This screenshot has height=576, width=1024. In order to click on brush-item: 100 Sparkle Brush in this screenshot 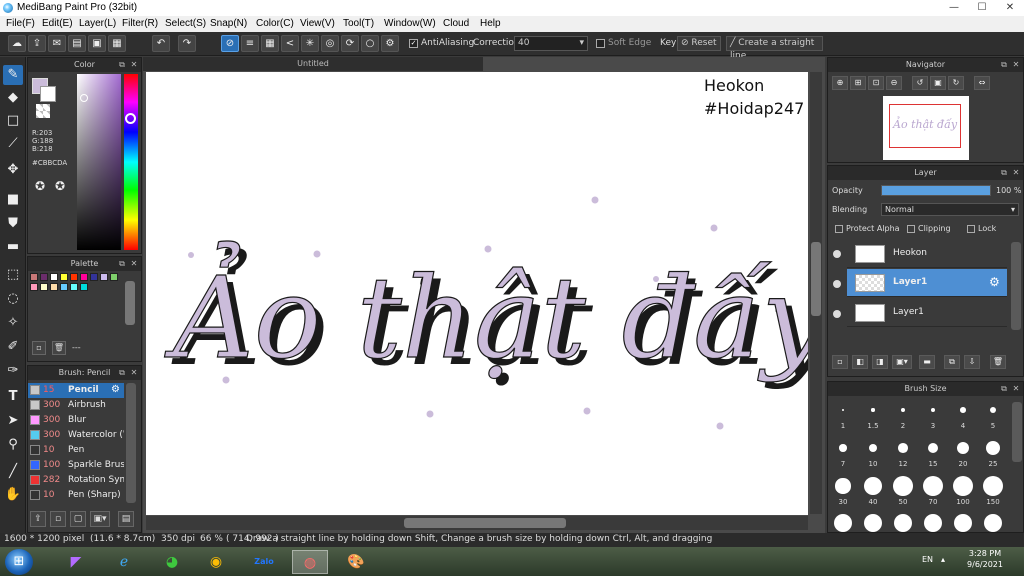, I will do `click(76, 465)`.